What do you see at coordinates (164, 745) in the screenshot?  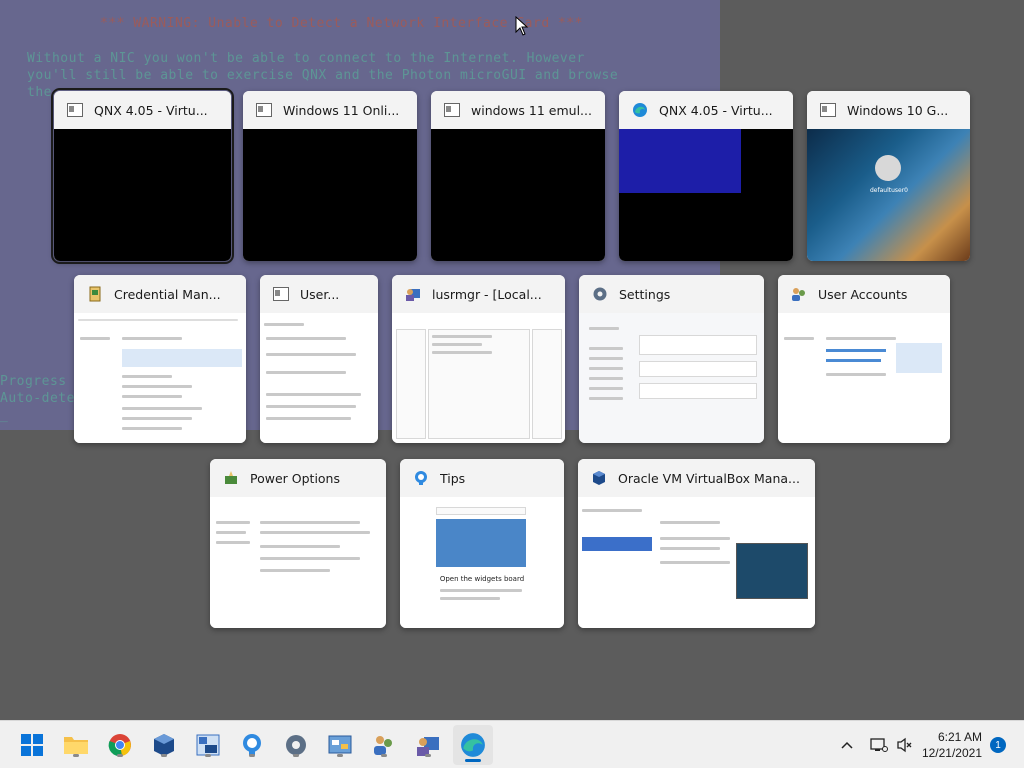 I see `taskbar-virtualbox` at bounding box center [164, 745].